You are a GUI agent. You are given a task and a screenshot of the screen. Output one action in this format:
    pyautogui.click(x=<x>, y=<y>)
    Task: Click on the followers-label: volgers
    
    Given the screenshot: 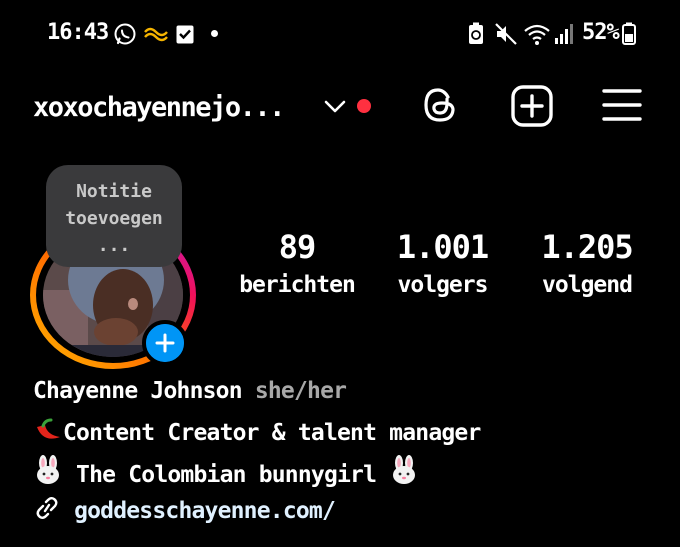 What is the action you would take?
    pyautogui.click(x=443, y=285)
    